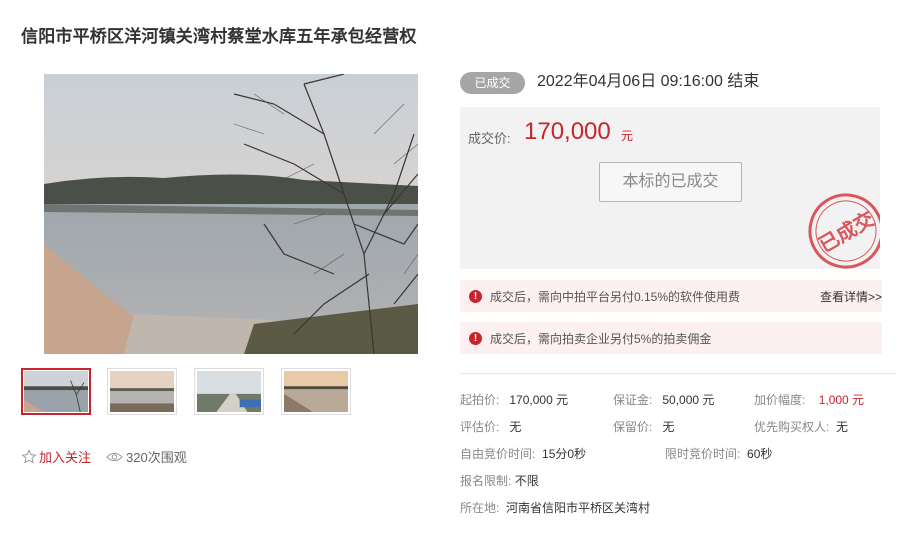 The height and width of the screenshot is (547, 899). I want to click on price-label: 成交价:, so click(489, 138).